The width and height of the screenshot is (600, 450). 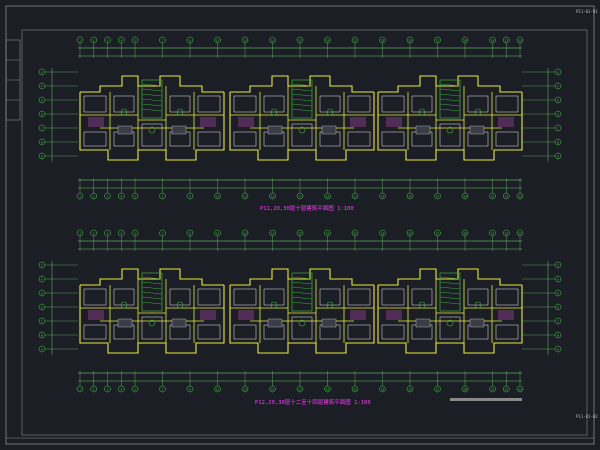 What do you see at coordinates (587, 416) in the screenshot?
I see `corner-tag-bottom: P11-01-02` at bounding box center [587, 416].